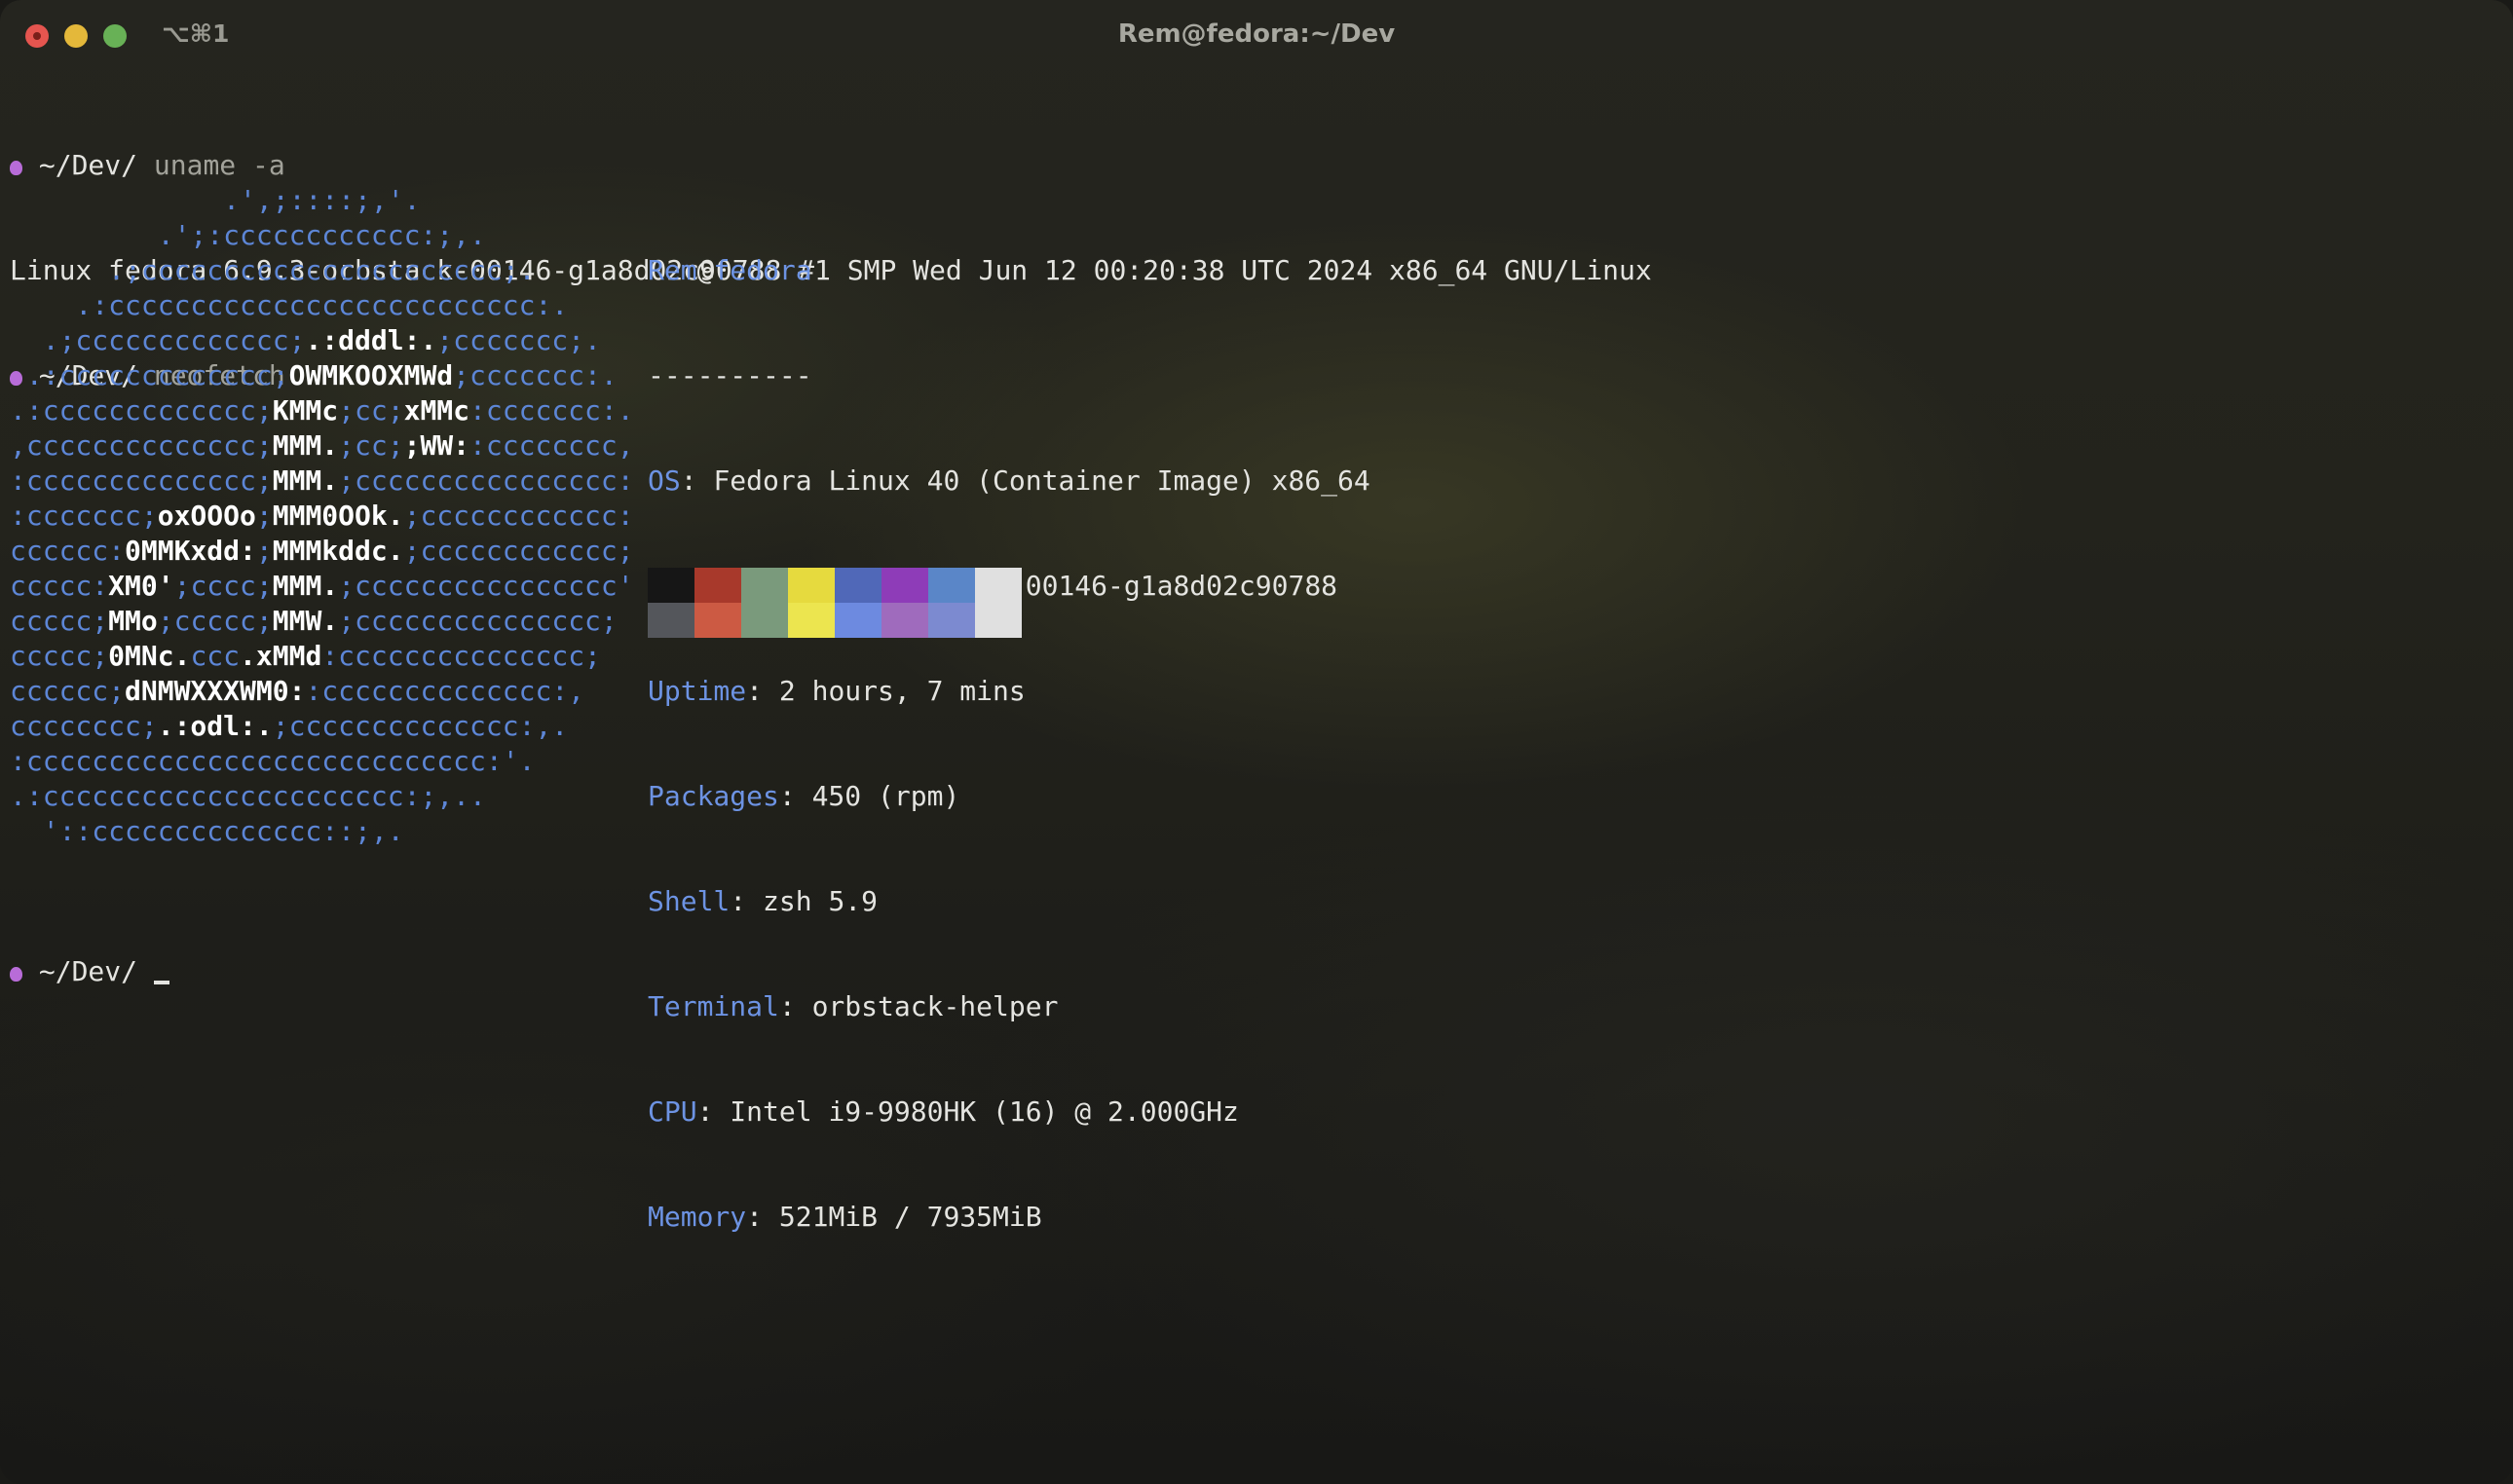 The width and height of the screenshot is (2513, 1484). What do you see at coordinates (664, 480) in the screenshot?
I see `info-key: OS` at bounding box center [664, 480].